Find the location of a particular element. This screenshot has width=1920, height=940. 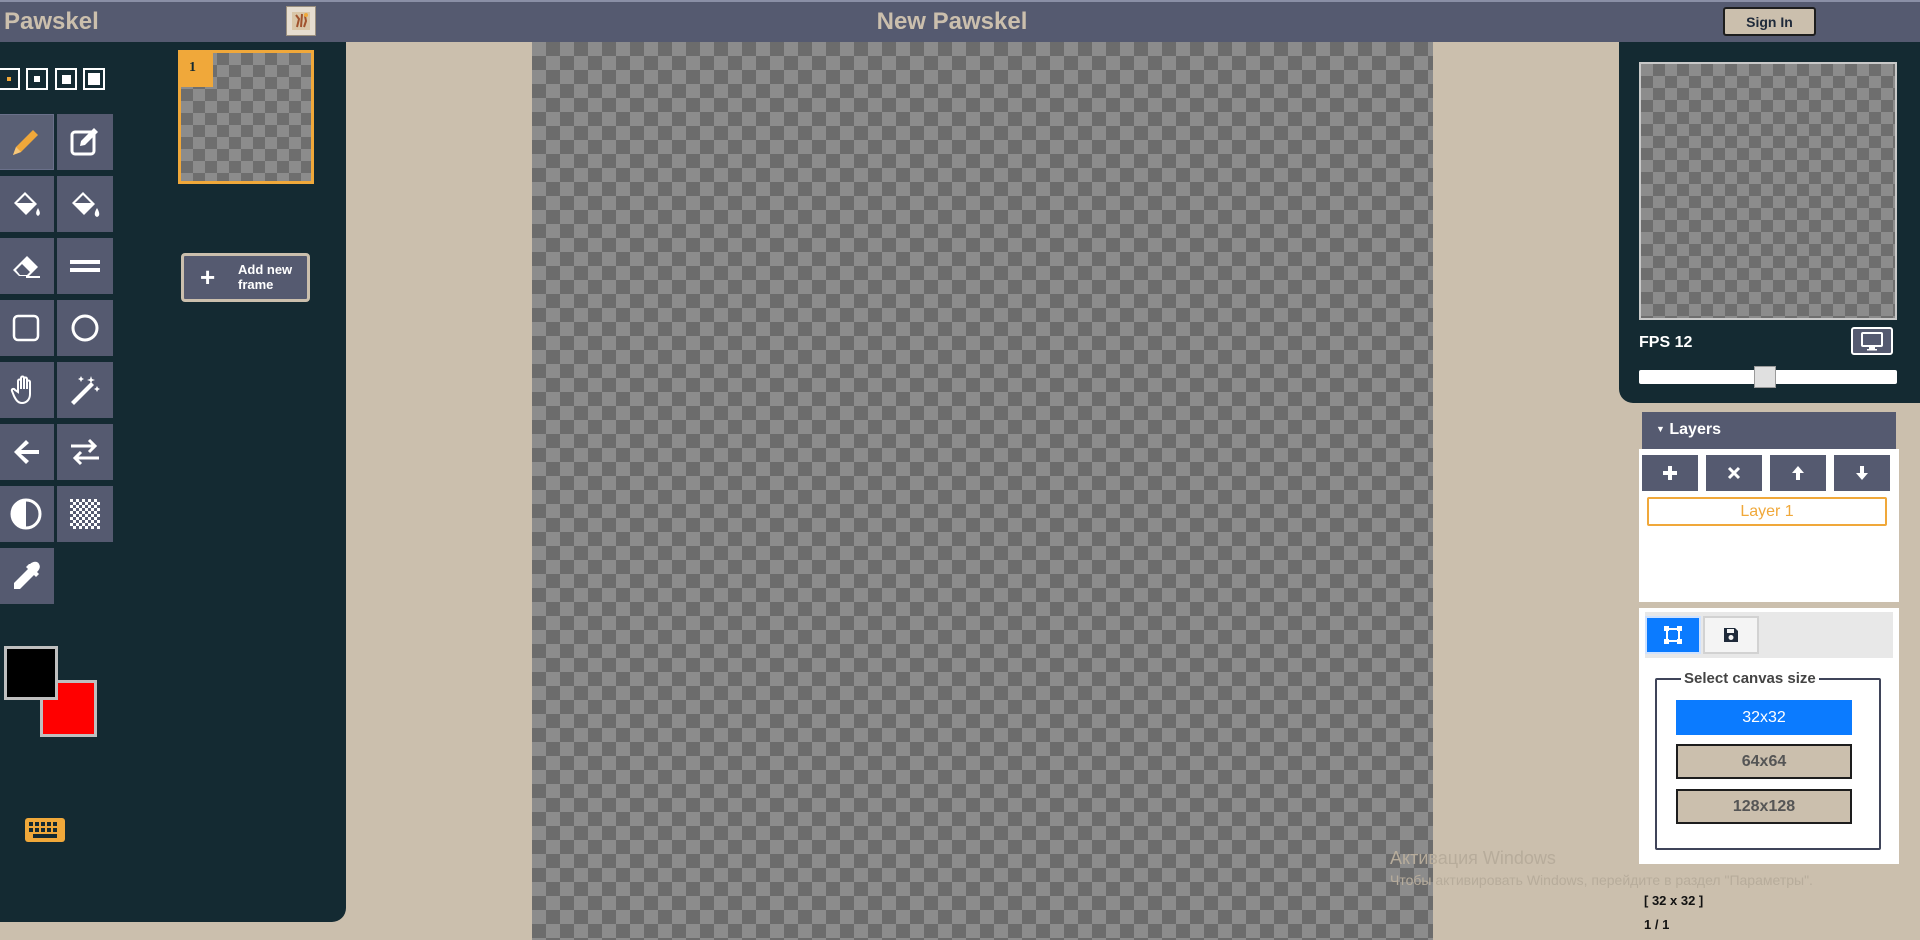

frame-thumbnail: 1 is located at coordinates (246, 117).